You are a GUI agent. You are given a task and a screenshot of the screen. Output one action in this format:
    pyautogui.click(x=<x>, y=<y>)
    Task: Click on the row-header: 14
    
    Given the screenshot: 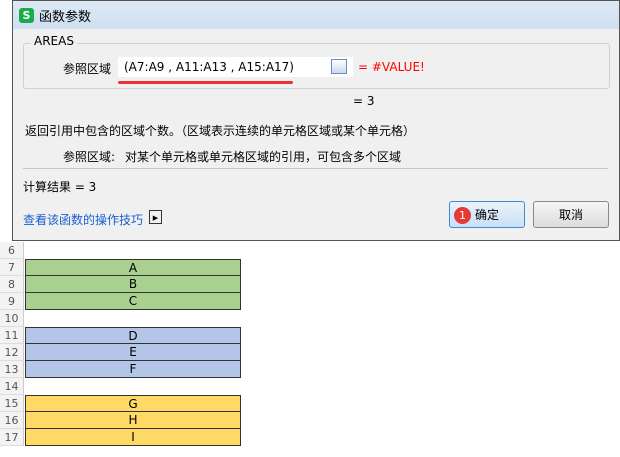 What is the action you would take?
    pyautogui.click(x=12, y=386)
    